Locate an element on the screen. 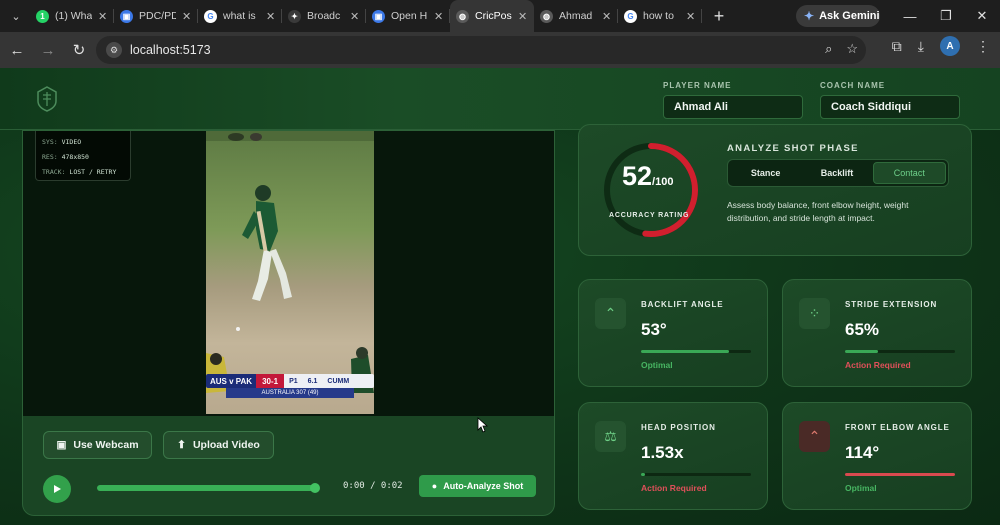  close-window-button: ✕ is located at coordinates (982, 16).